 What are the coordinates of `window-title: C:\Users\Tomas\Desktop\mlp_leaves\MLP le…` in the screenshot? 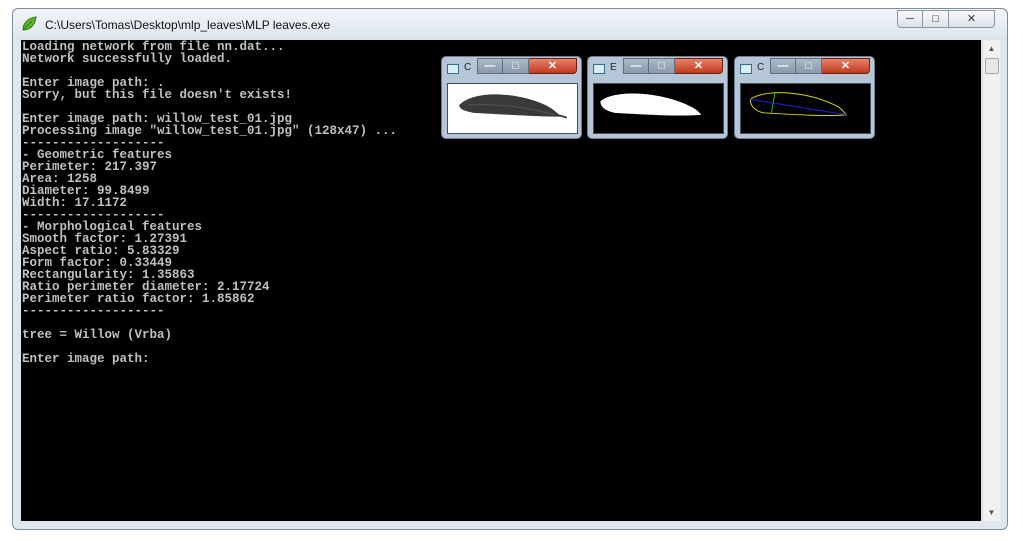 It's located at (188, 25).